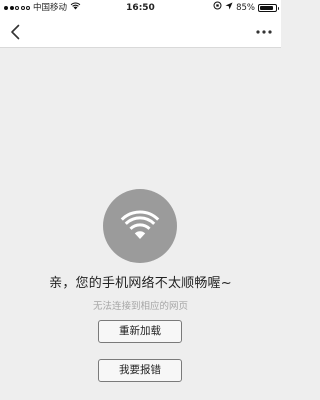 Image resolution: width=320 pixels, height=400 pixels. What do you see at coordinates (229, 8) in the screenshot?
I see `location-arrow-icon` at bounding box center [229, 8].